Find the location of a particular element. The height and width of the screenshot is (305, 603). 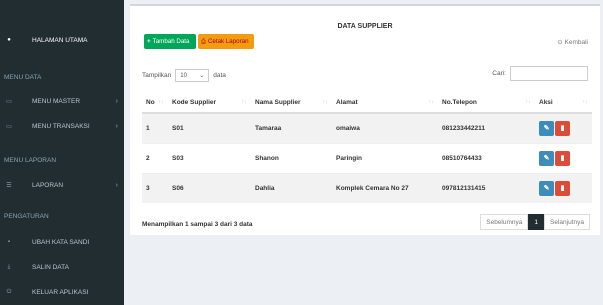

print-report-button: ⎙ Cetak Laporan is located at coordinates (226, 41).